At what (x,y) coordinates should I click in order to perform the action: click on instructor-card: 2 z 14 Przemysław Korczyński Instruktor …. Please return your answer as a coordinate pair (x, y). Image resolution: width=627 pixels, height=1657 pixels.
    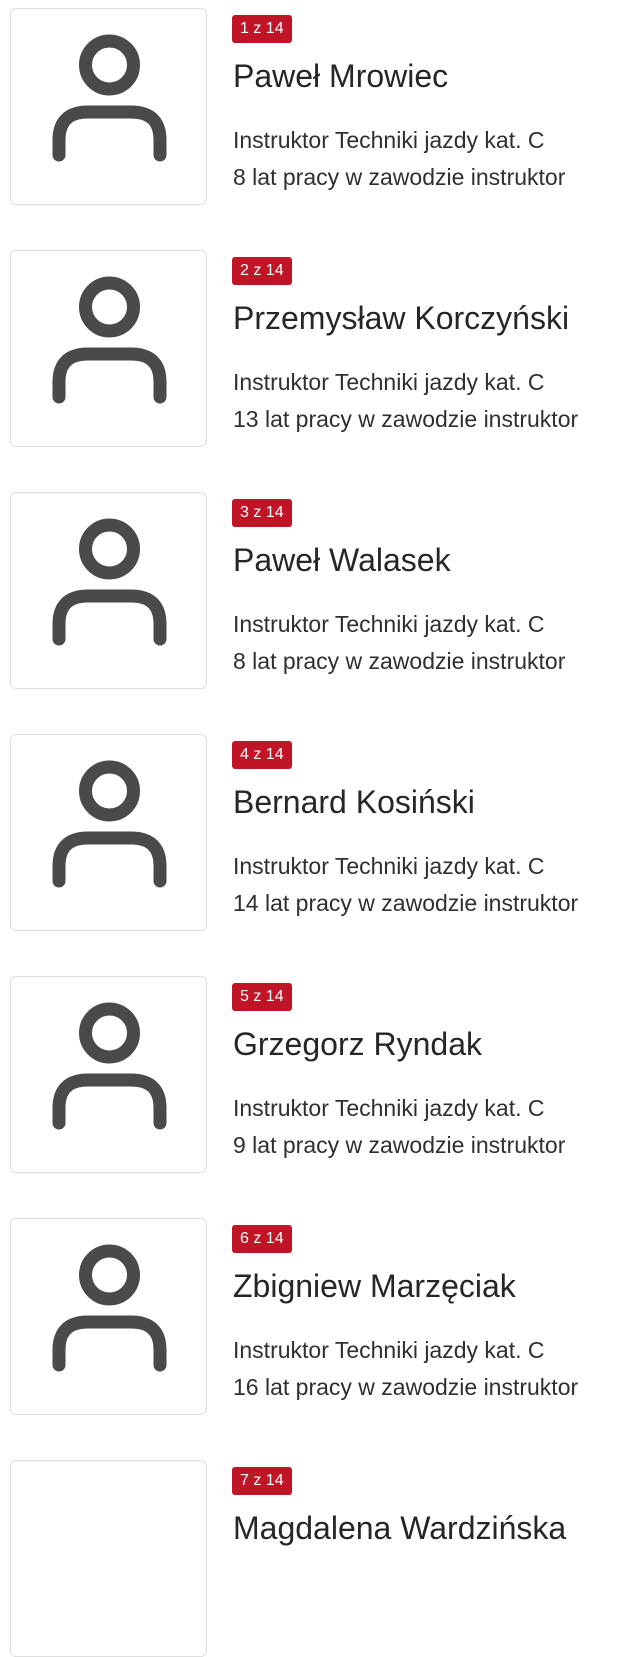
    Looking at the image, I should click on (313, 344).